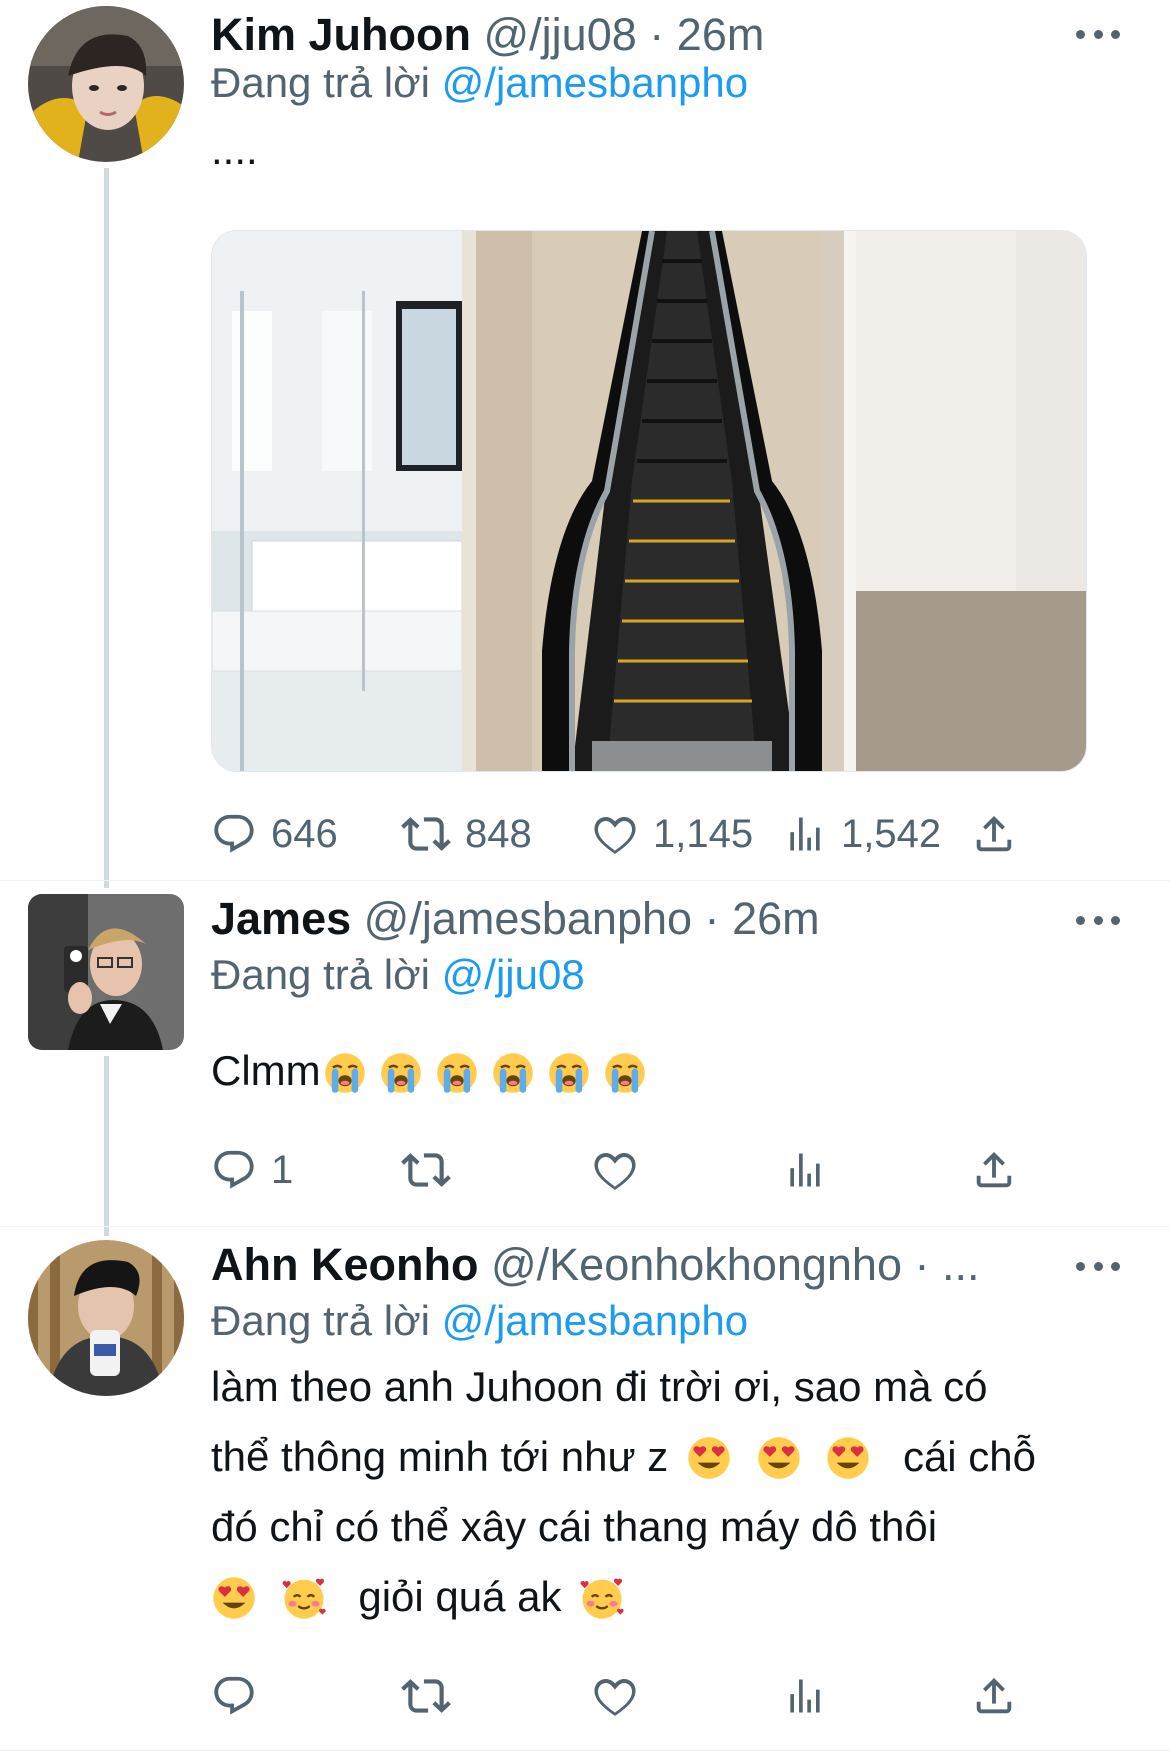 The height and width of the screenshot is (1762, 1170). Describe the element at coordinates (696, 1265) in the screenshot. I see `user-handle: @/Keonhokhongnho` at that location.